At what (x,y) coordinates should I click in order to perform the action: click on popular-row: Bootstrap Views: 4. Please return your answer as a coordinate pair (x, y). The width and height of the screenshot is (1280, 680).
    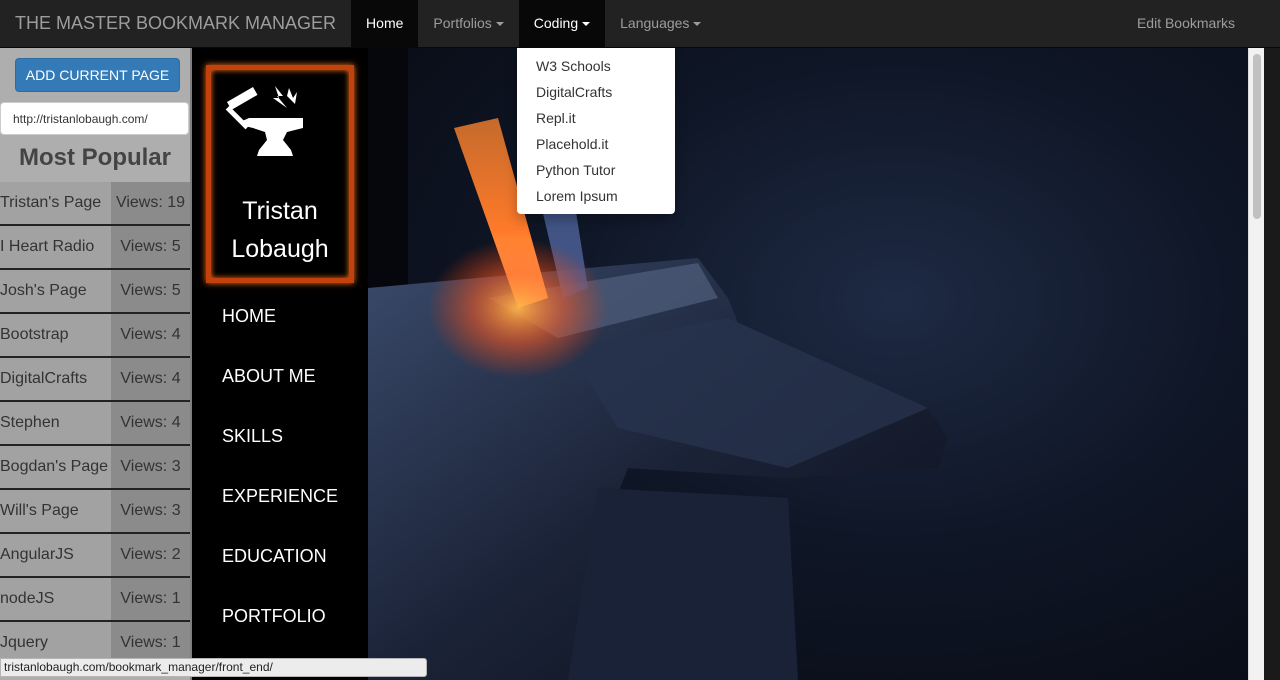
    Looking at the image, I should click on (95, 336).